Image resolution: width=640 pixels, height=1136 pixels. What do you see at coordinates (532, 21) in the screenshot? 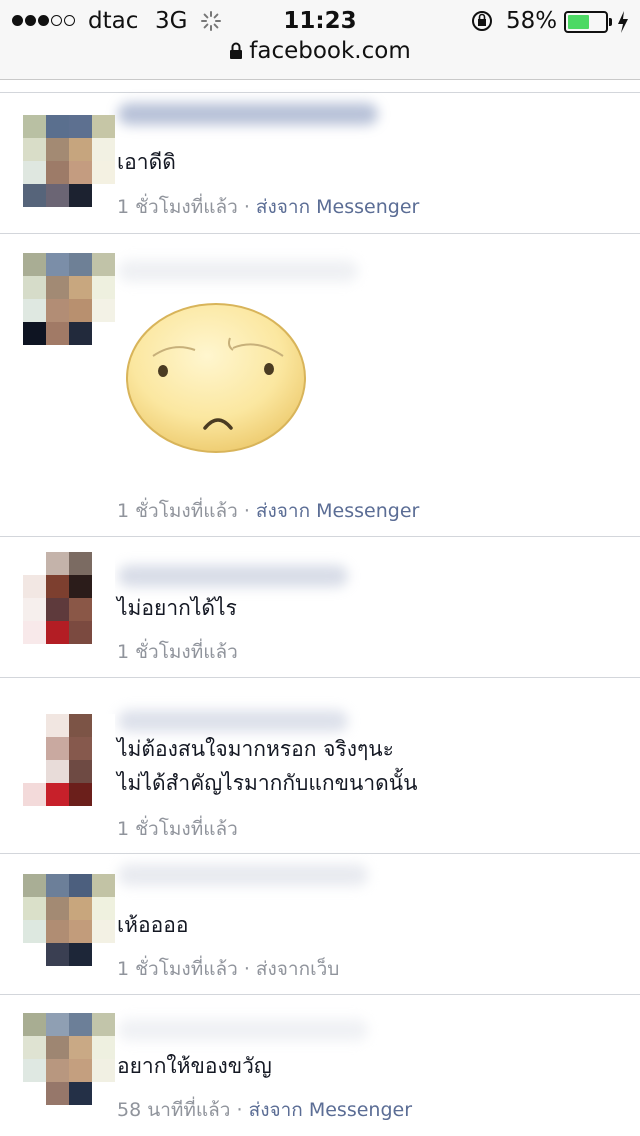
I see `battery-percent: 58%` at bounding box center [532, 21].